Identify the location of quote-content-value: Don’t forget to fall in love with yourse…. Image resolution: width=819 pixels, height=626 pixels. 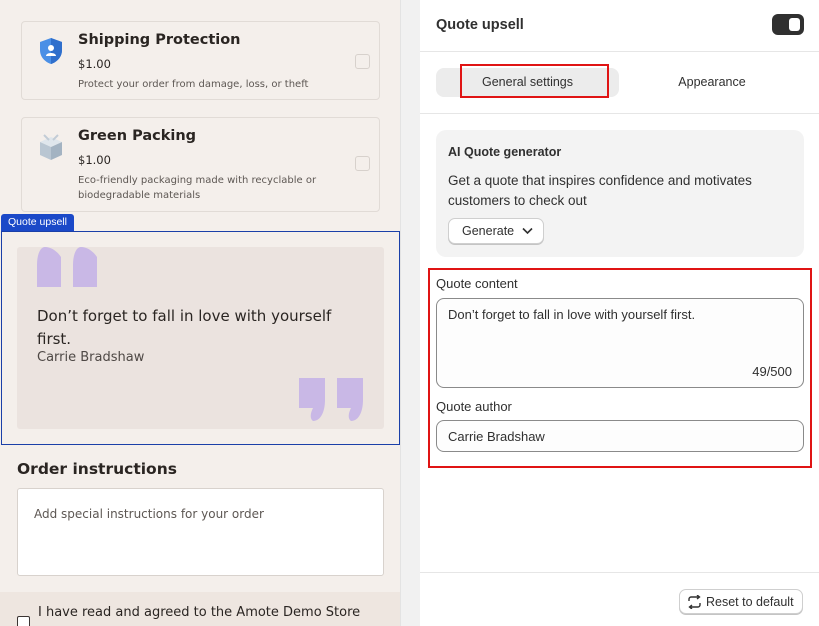
(572, 314).